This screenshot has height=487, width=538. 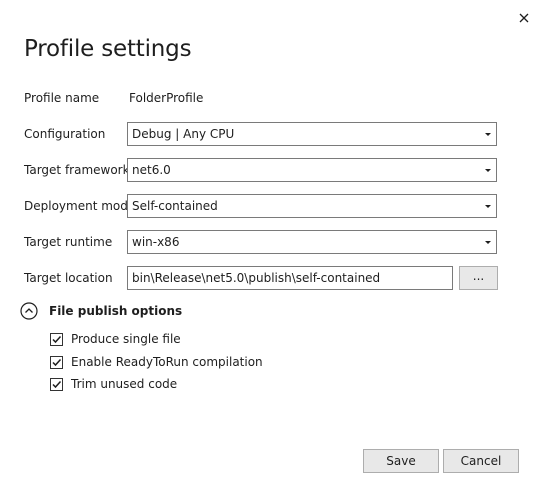 What do you see at coordinates (151, 170) in the screenshot?
I see `target-framework-value: net6.0` at bounding box center [151, 170].